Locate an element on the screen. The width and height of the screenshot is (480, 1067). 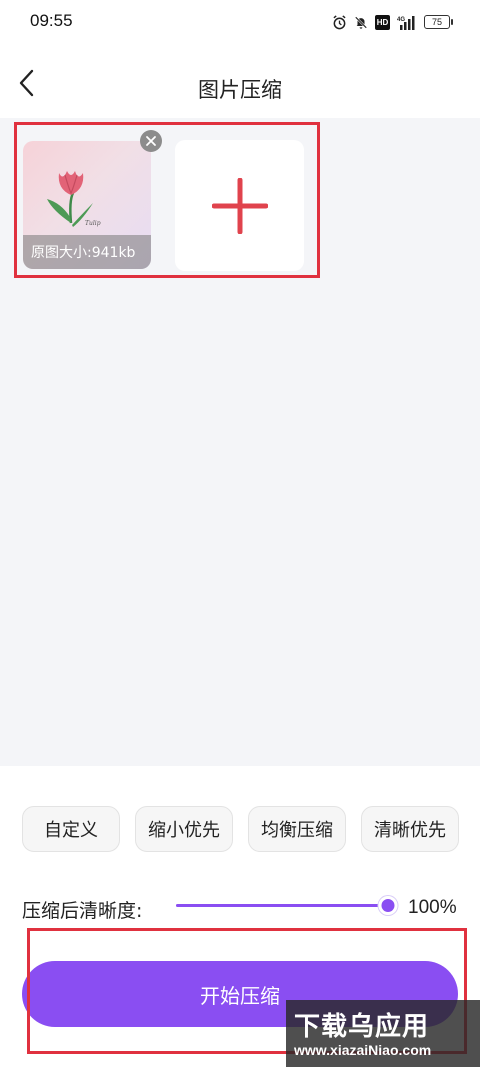
preset-size-first-button: 缩小优先 is located at coordinates (184, 829).